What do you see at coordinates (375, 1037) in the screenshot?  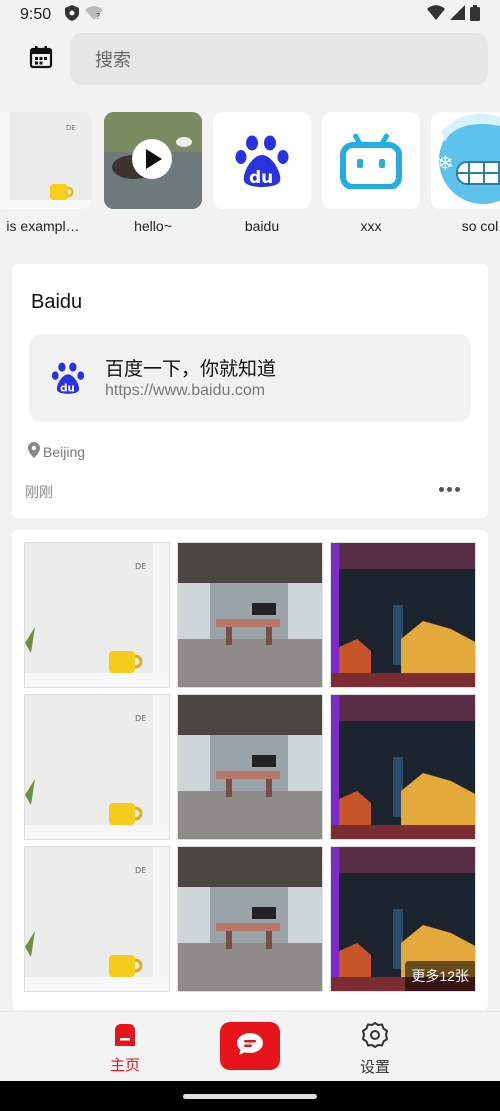 I see `gear-icon` at bounding box center [375, 1037].